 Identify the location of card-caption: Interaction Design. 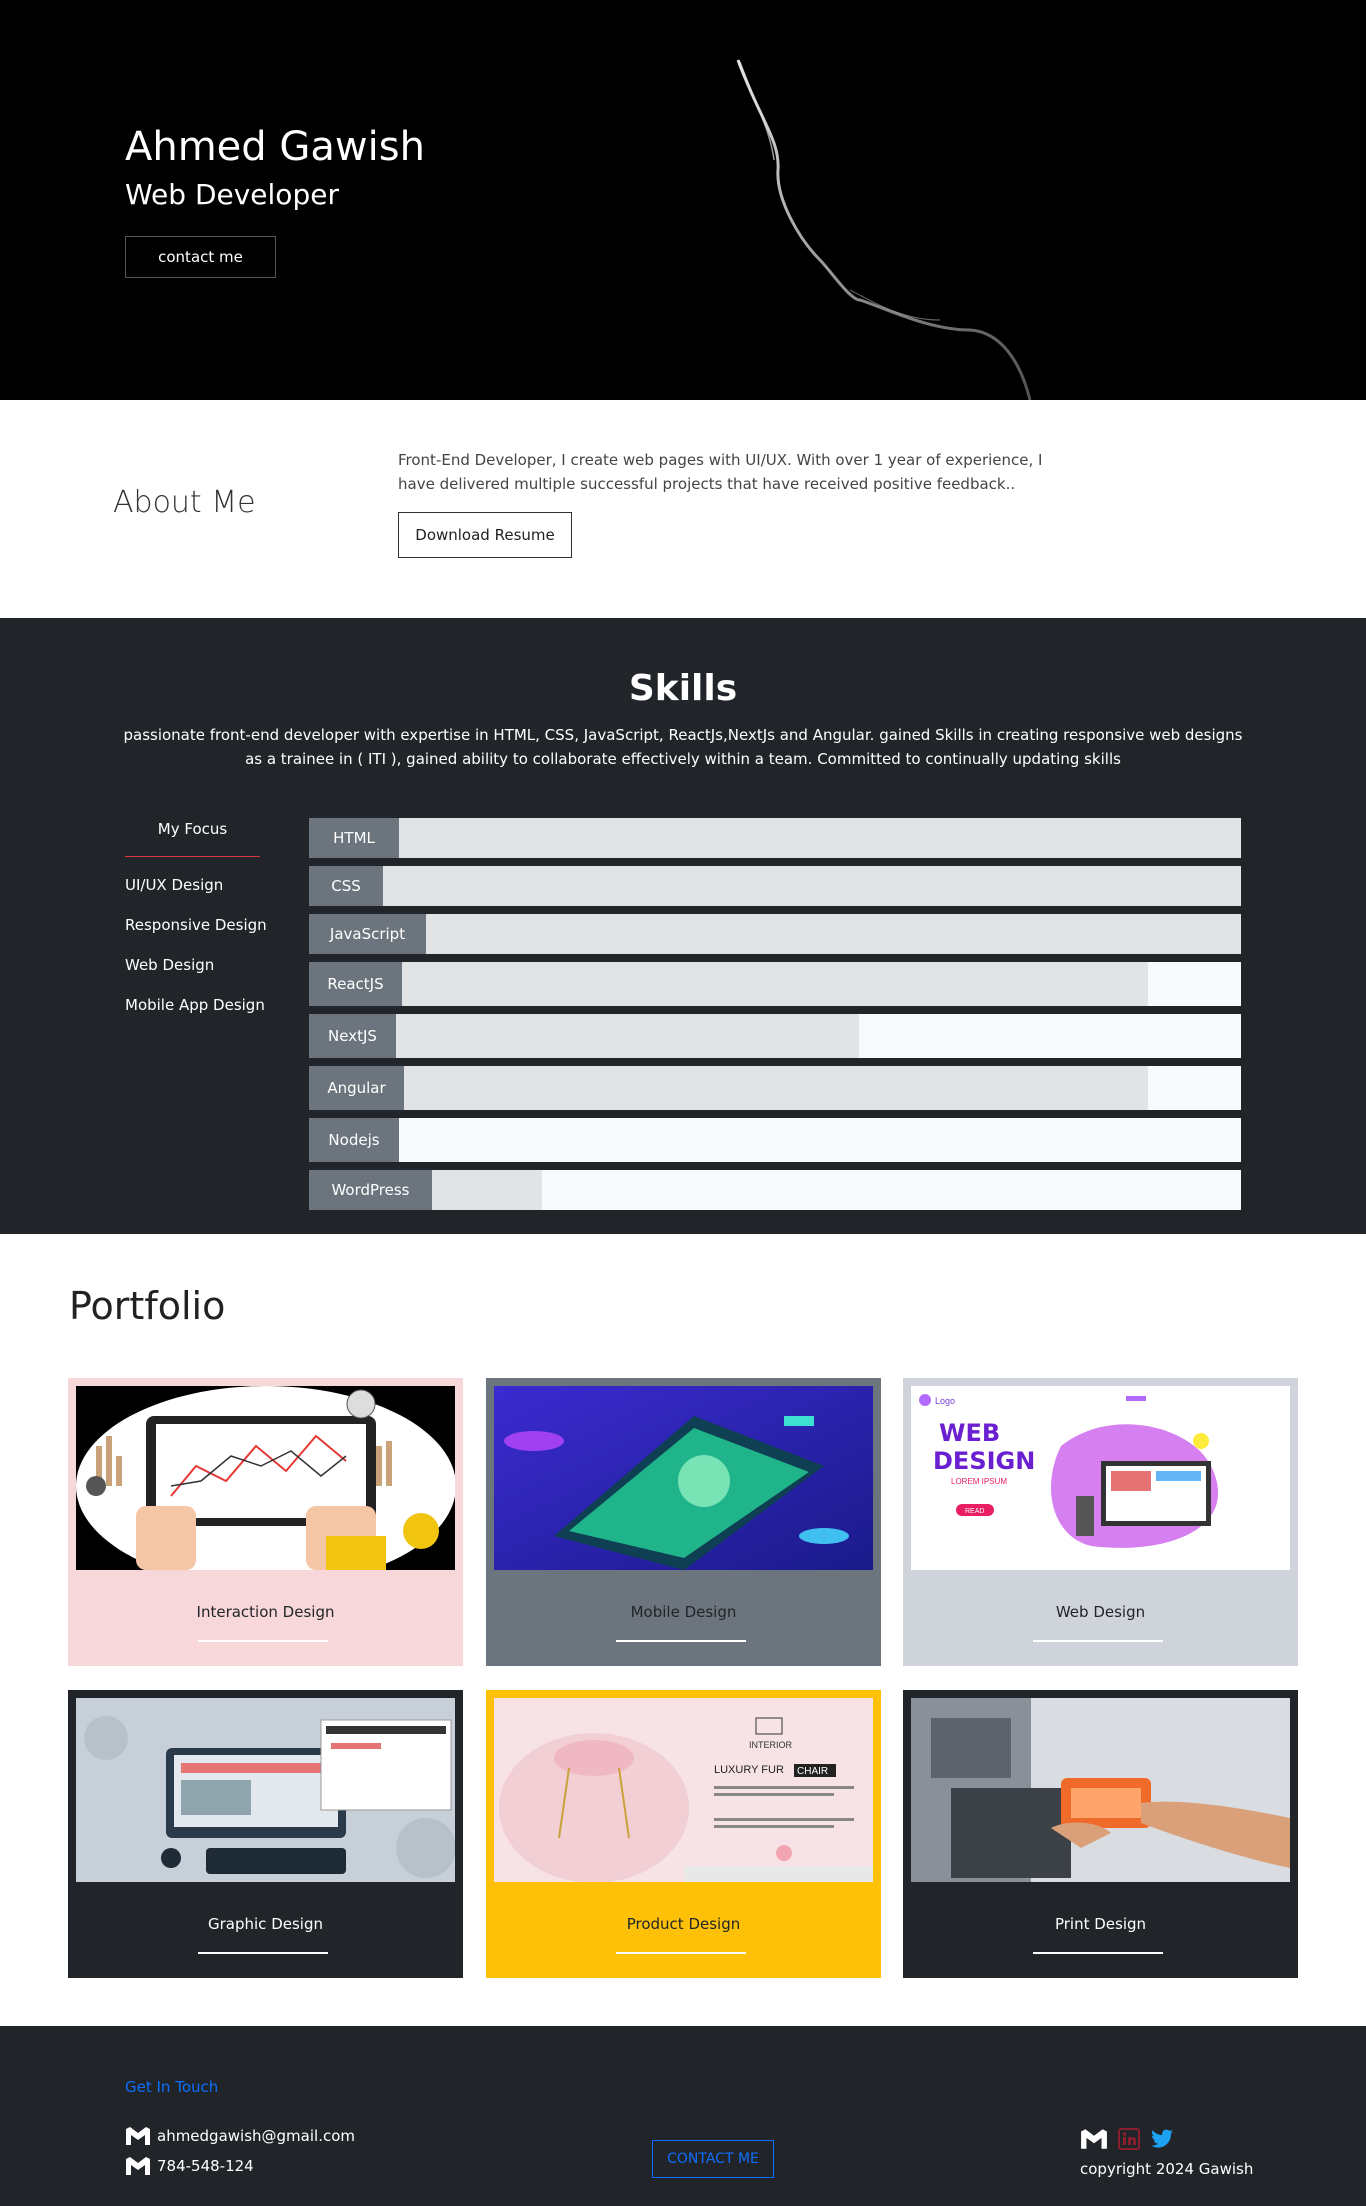
(265, 1612).